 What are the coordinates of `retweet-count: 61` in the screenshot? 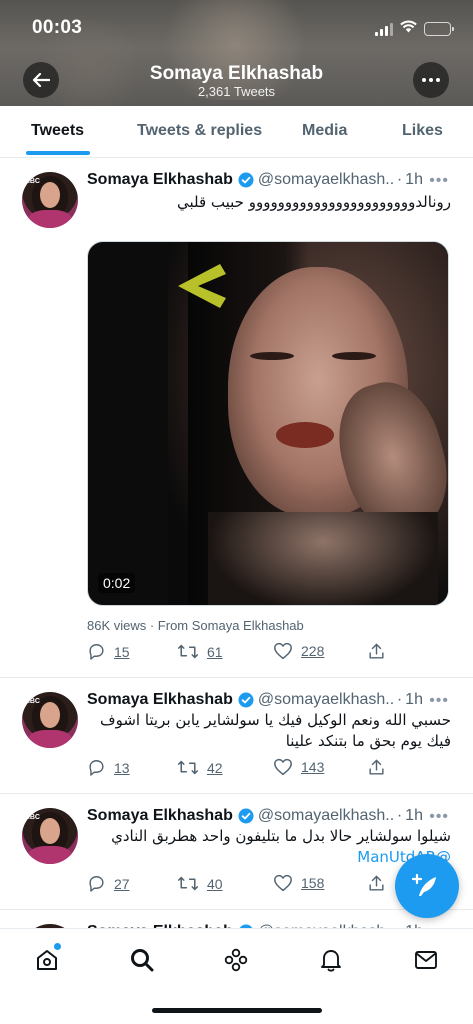 It's located at (215, 651).